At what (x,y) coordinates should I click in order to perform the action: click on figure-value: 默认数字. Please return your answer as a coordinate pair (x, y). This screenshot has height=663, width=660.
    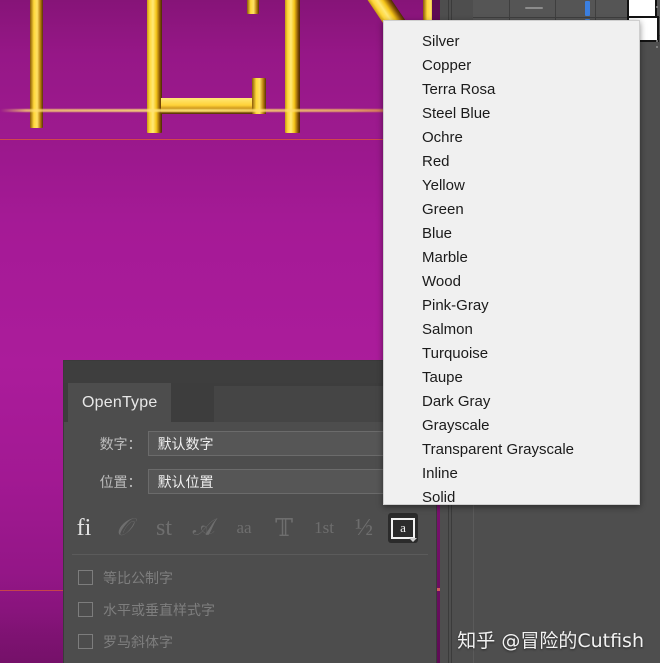
    Looking at the image, I should click on (185, 444).